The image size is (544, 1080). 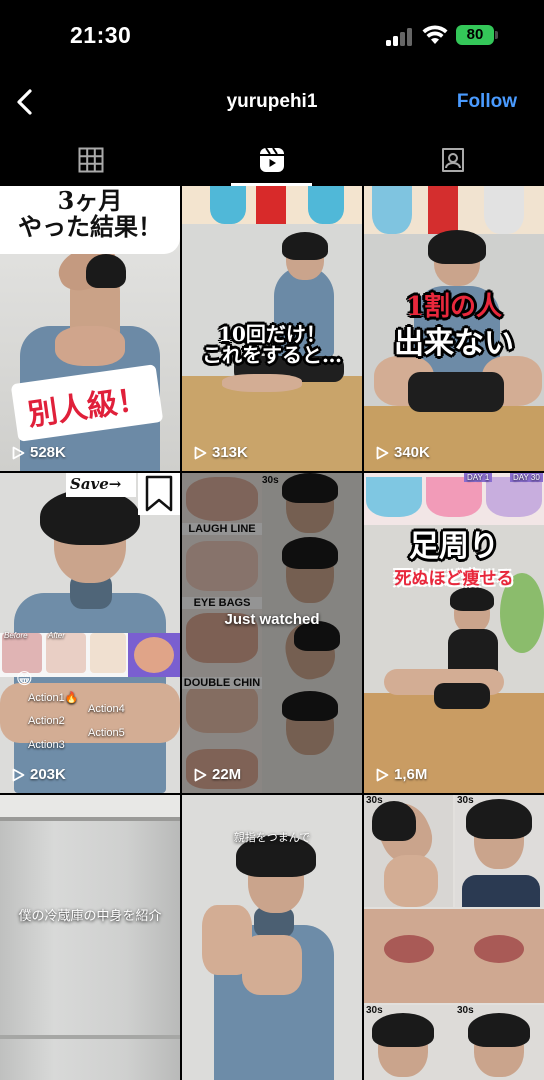 What do you see at coordinates (487, 102) in the screenshot?
I see `follow-button: Follow` at bounding box center [487, 102].